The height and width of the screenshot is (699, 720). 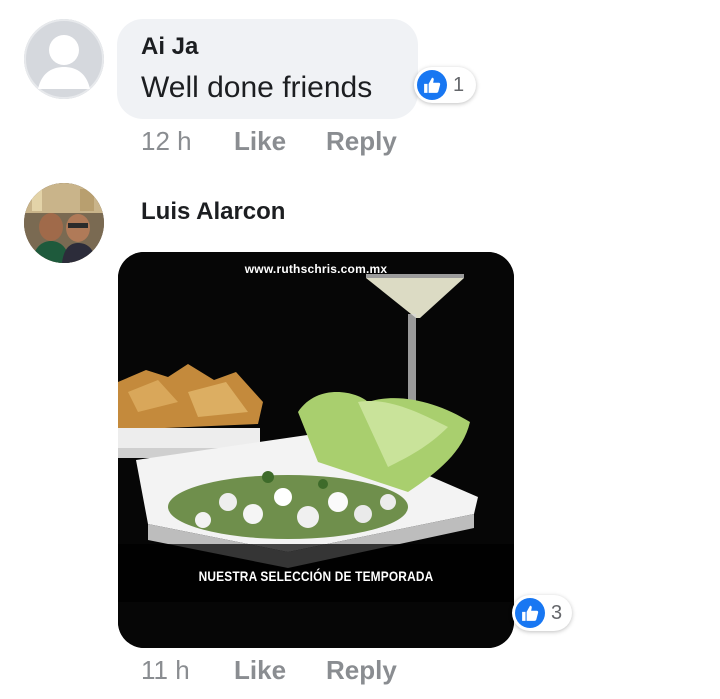 What do you see at coordinates (257, 87) in the screenshot?
I see `comment-text: Well done friends` at bounding box center [257, 87].